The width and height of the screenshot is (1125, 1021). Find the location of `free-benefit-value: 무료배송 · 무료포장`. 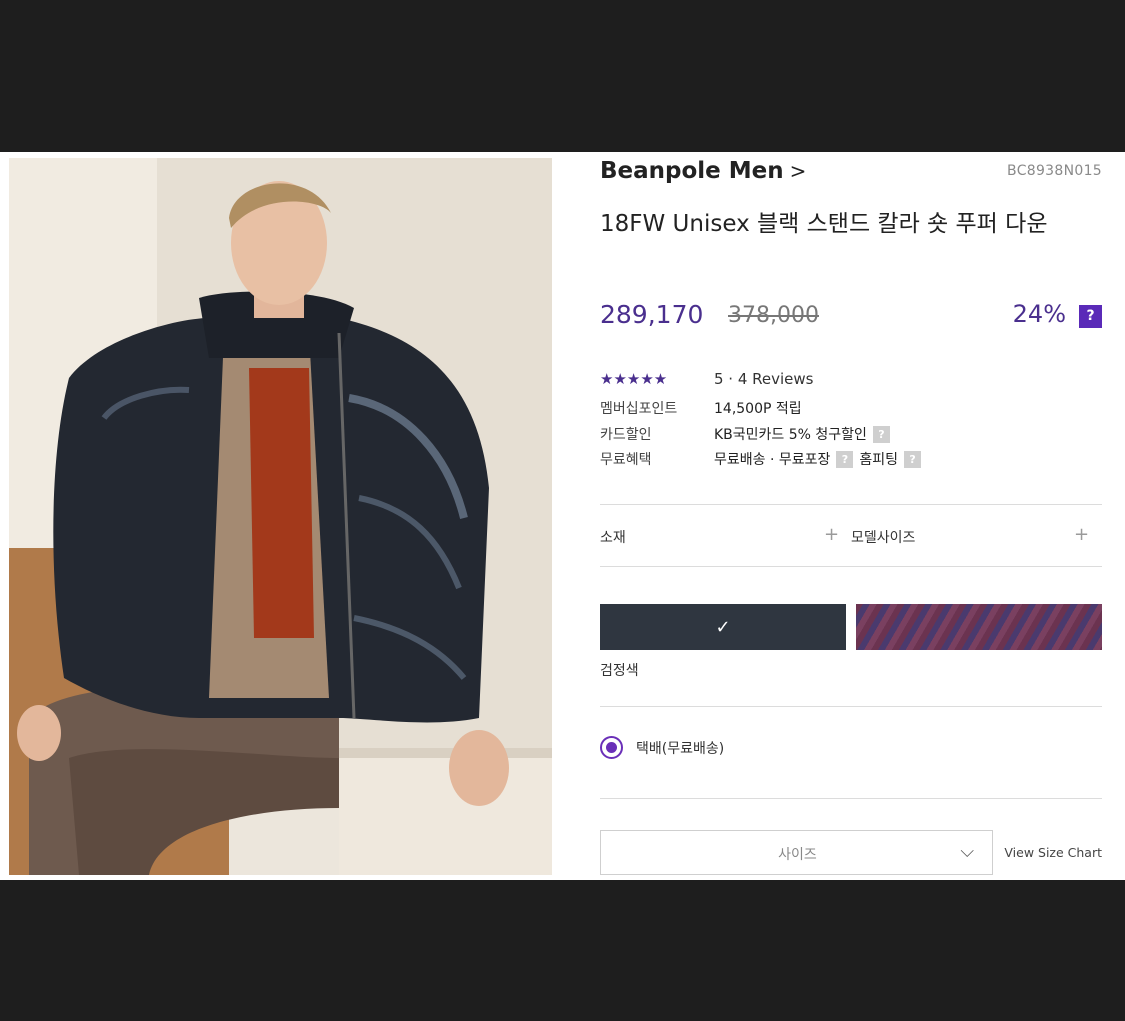

free-benefit-value: 무료배송 · 무료포장 is located at coordinates (772, 460).